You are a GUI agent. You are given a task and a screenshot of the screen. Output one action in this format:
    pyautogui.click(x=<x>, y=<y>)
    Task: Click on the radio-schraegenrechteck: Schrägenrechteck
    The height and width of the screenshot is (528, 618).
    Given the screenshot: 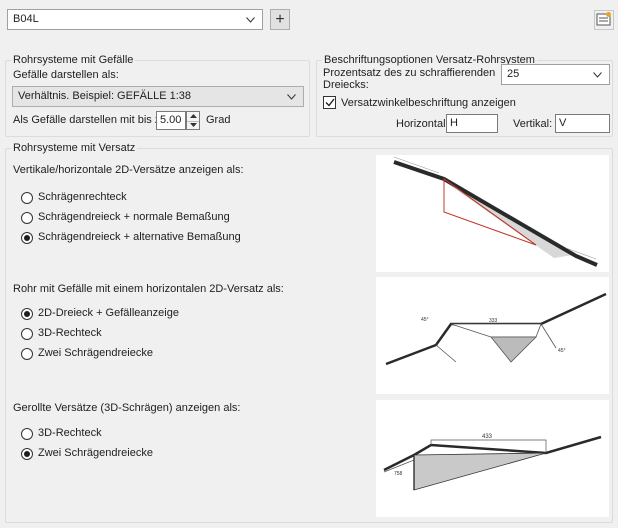 What is the action you would take?
    pyautogui.click(x=74, y=197)
    